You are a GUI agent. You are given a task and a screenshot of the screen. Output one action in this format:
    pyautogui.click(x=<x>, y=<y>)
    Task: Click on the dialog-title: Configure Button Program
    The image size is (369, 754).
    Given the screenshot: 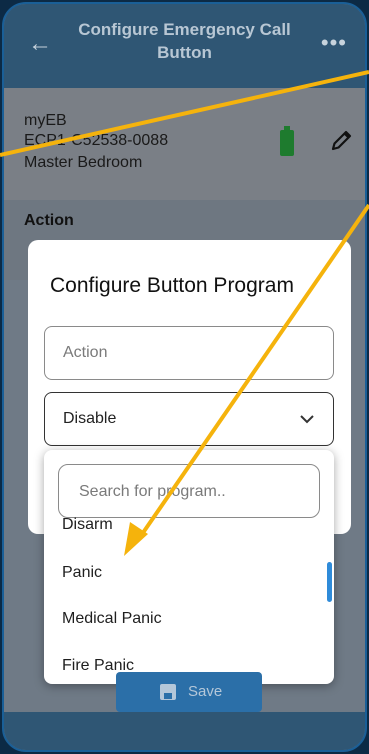 What is the action you would take?
    pyautogui.click(x=172, y=285)
    